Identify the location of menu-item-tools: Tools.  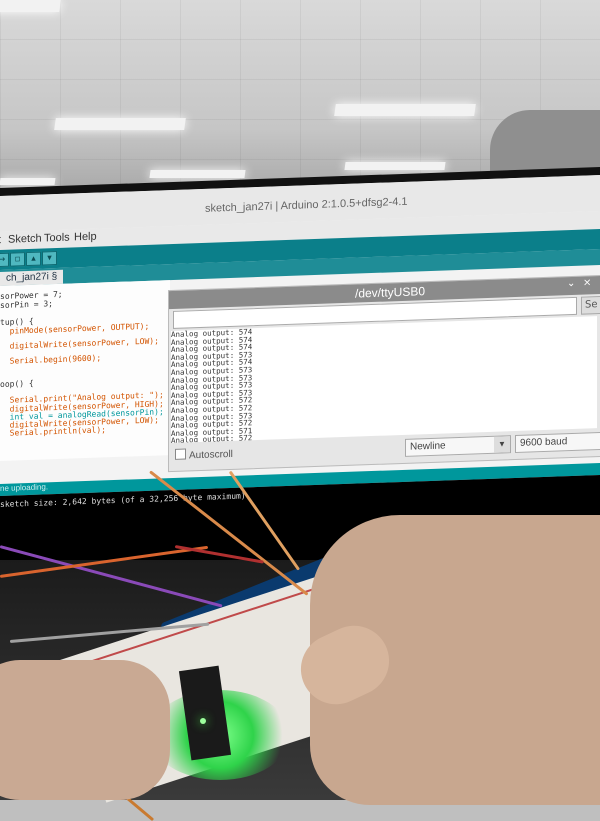
(57, 238).